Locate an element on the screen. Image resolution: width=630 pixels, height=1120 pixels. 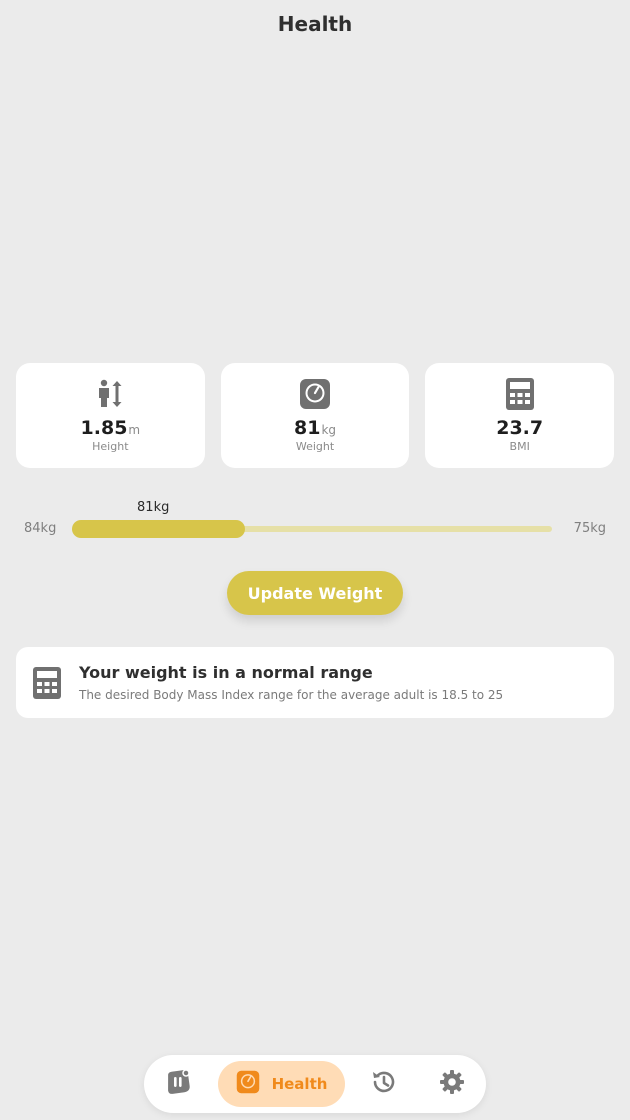
height-value: 1.85 is located at coordinates (104, 428).